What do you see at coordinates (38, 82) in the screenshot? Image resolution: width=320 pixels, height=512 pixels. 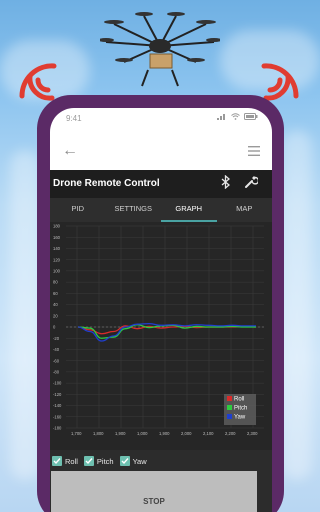 I see `signal-waves-left-icon` at bounding box center [38, 82].